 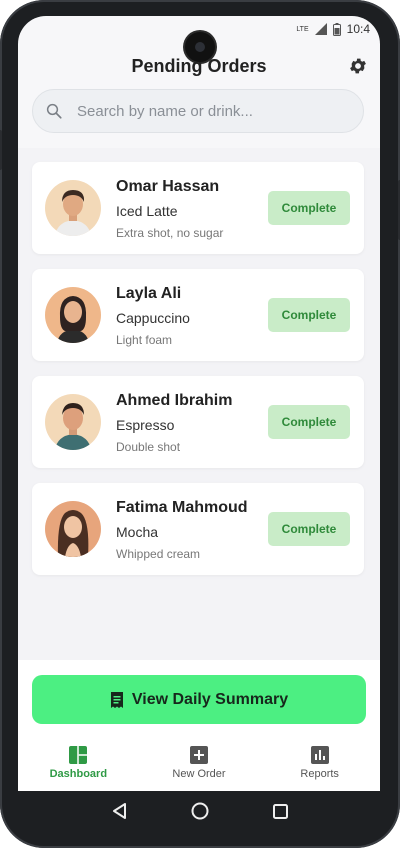 I want to click on signal-icon, so click(x=320, y=29).